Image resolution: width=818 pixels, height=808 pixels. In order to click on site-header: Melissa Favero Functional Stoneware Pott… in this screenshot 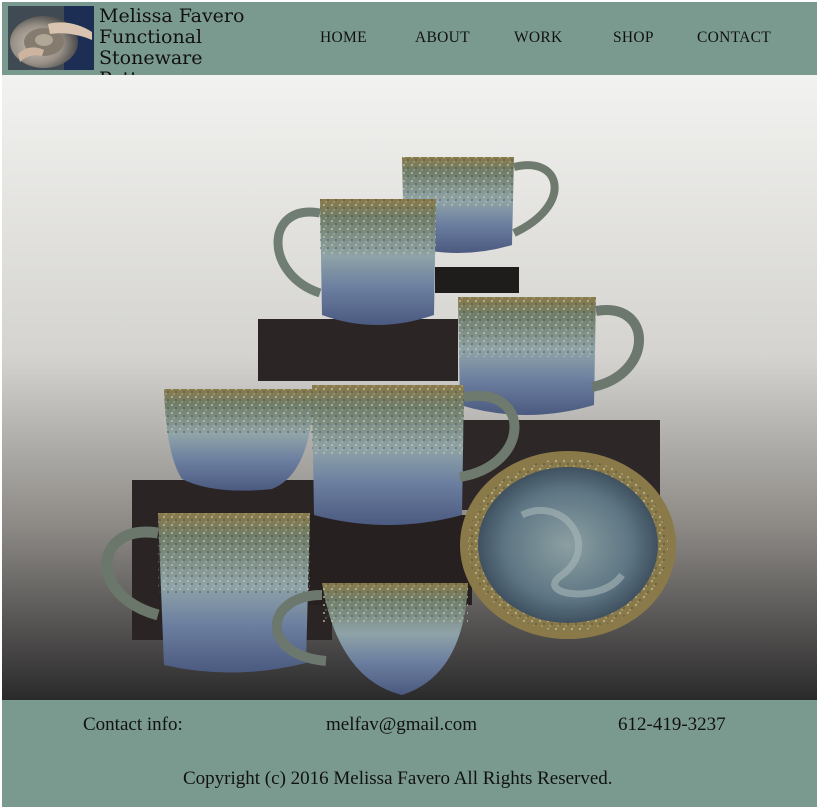, I will do `click(409, 46)`.